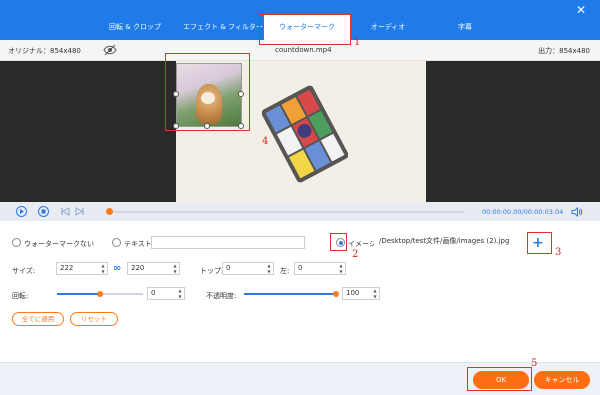  What do you see at coordinates (116, 242) in the screenshot?
I see `radio-text-watermark` at bounding box center [116, 242].